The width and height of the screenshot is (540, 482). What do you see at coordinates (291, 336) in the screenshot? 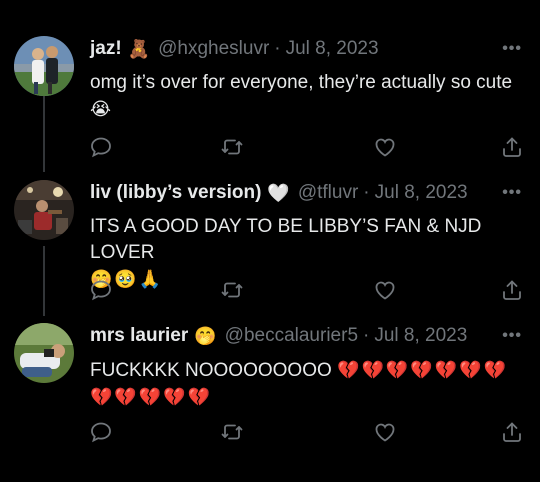
I see `user-handle: @beccalaurier5` at bounding box center [291, 336].